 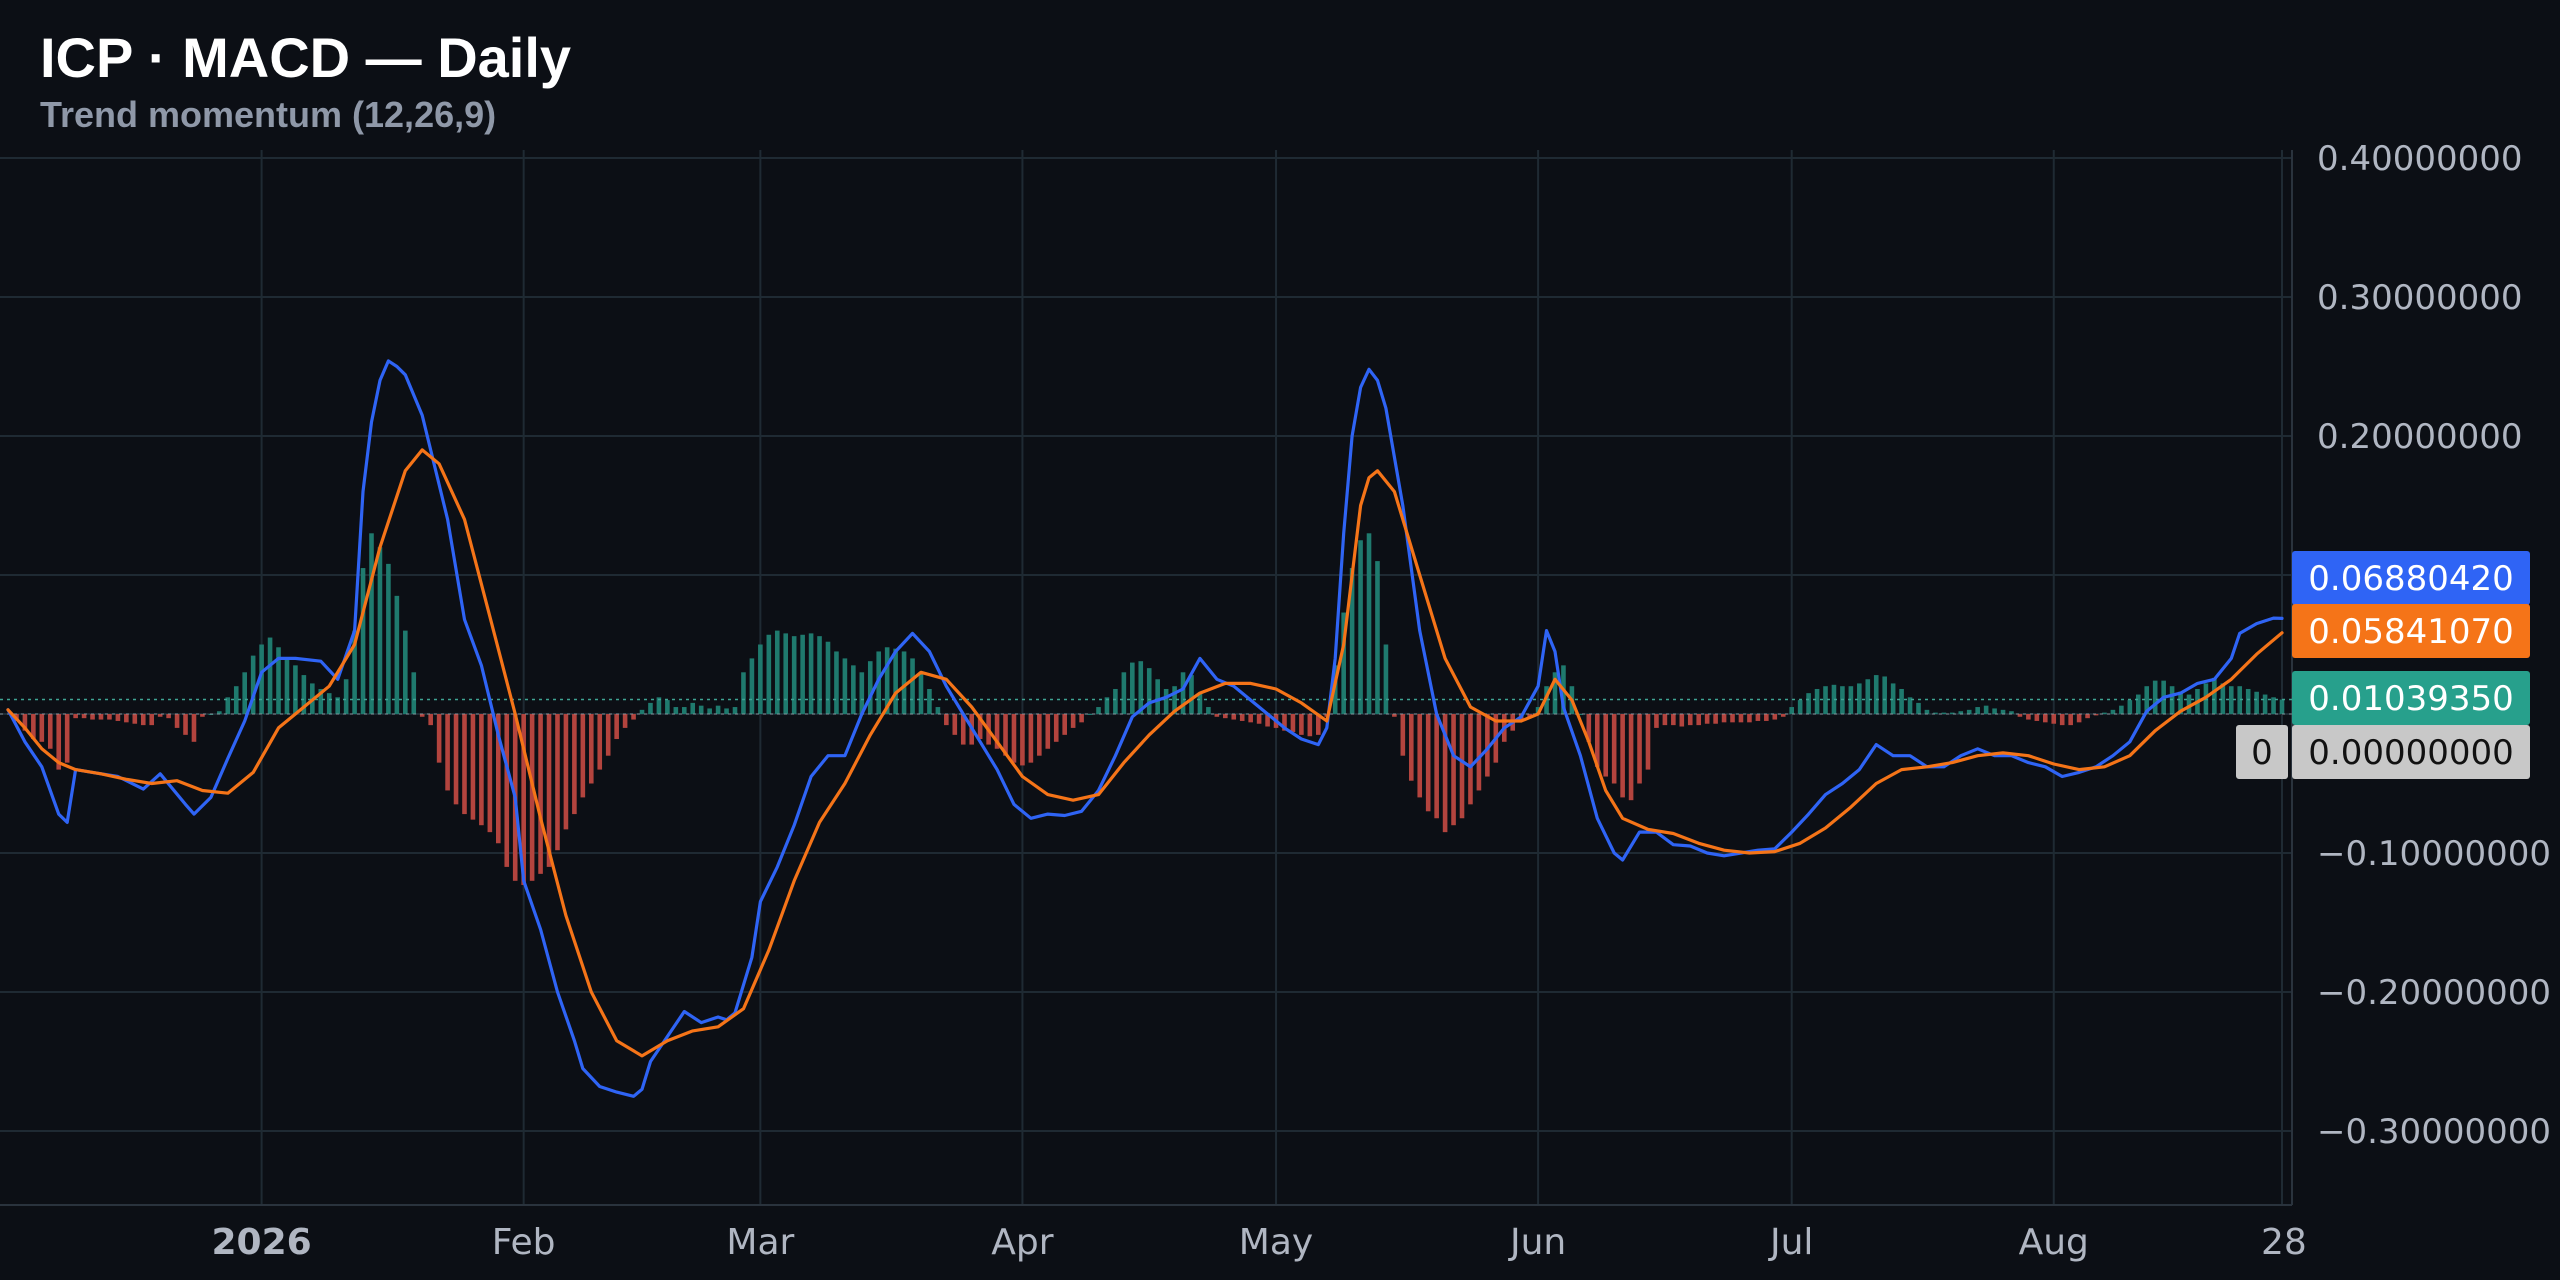 What do you see at coordinates (262, 1242) in the screenshot?
I see `x-tick-label: 2026` at bounding box center [262, 1242].